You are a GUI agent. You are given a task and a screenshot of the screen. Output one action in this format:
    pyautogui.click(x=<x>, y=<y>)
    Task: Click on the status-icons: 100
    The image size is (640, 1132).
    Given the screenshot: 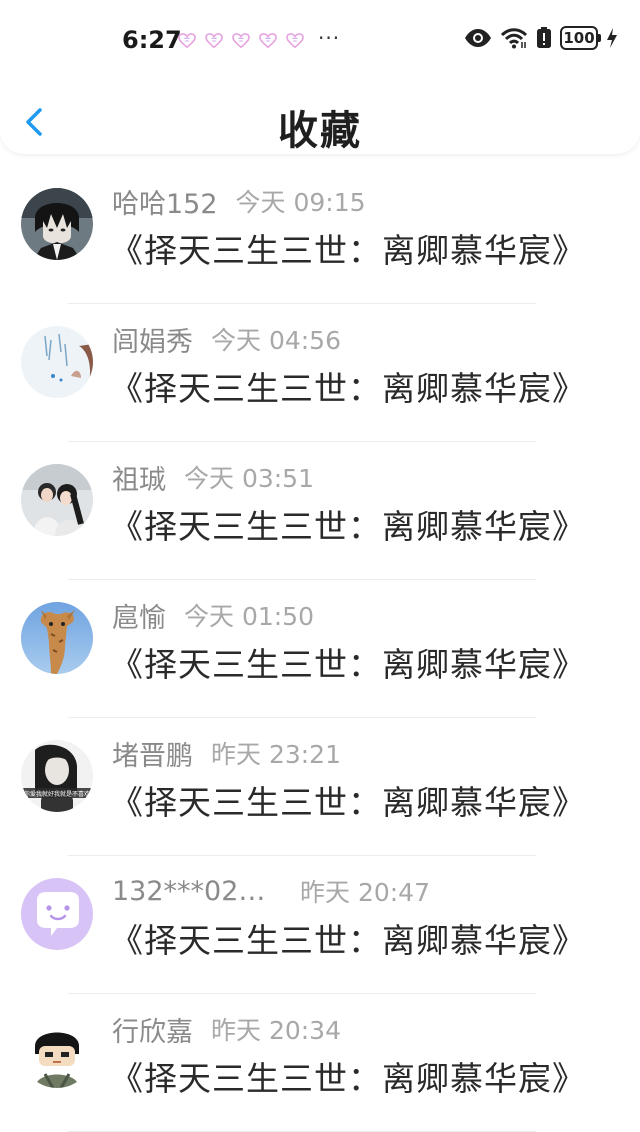 What is the action you would take?
    pyautogui.click(x=541, y=38)
    